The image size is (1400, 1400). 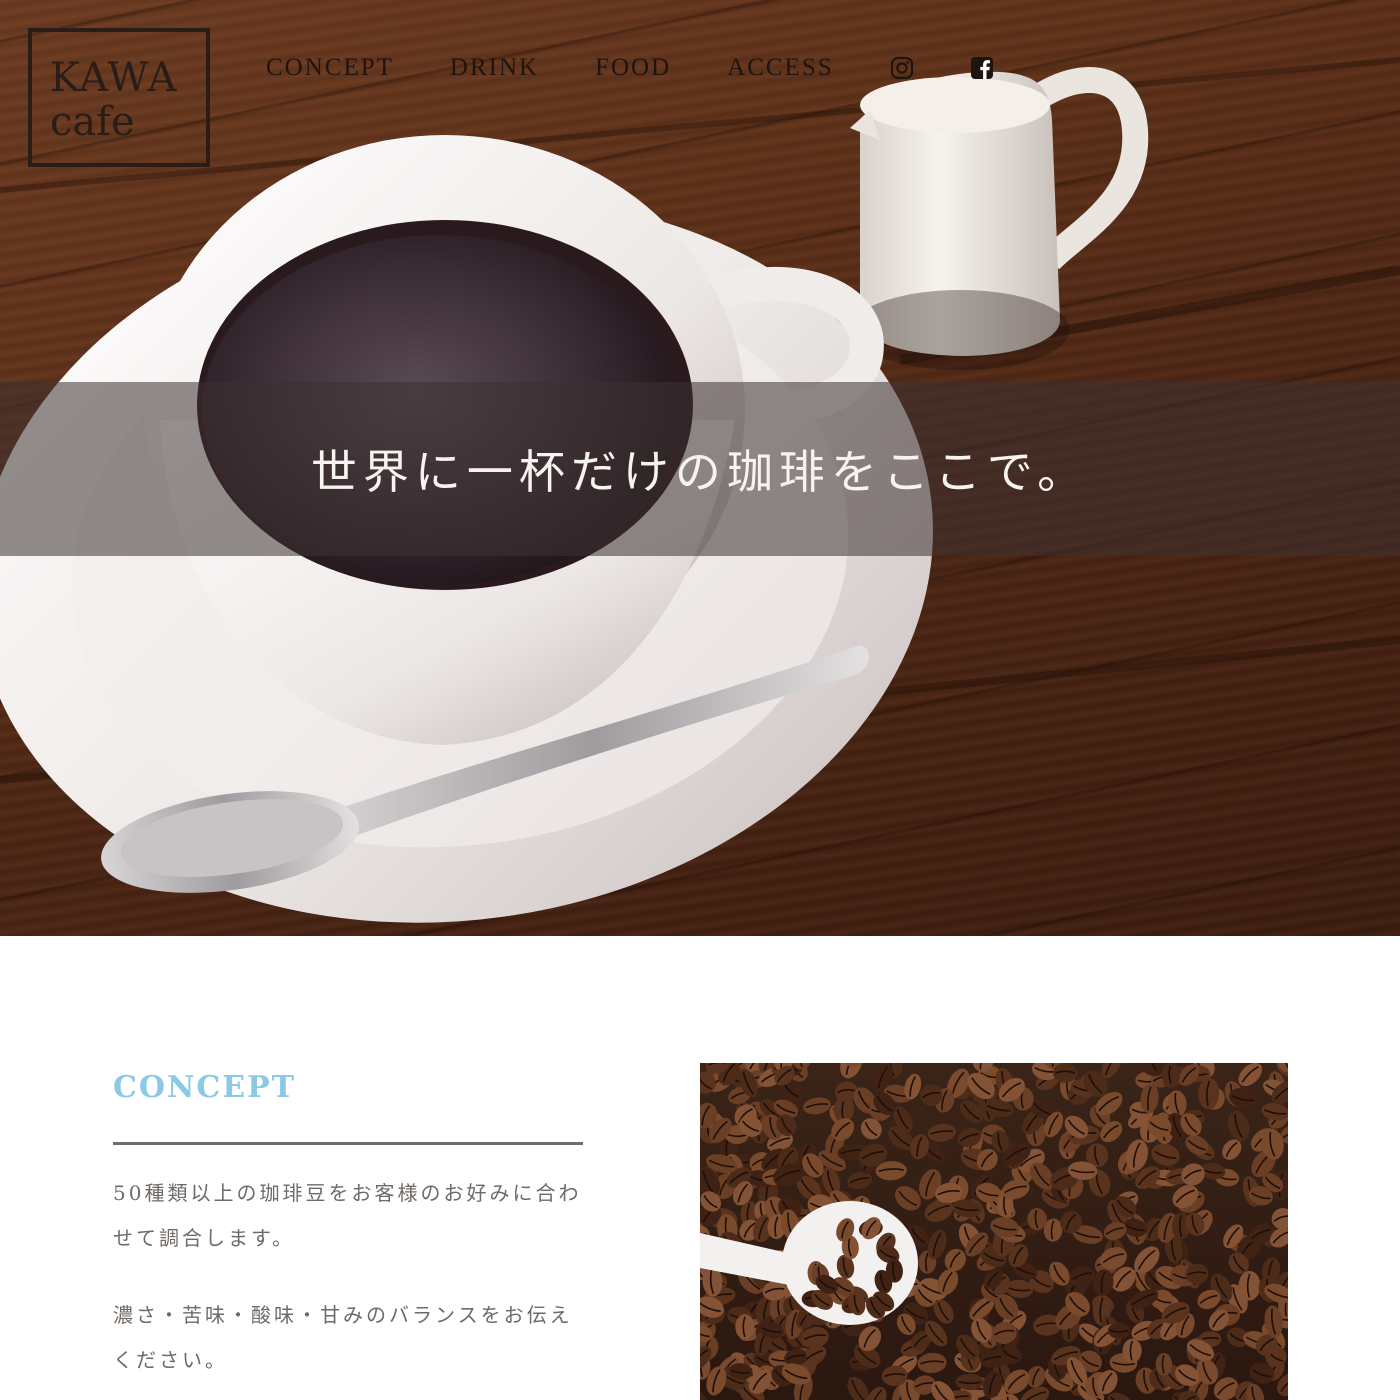 What do you see at coordinates (700, 472) in the screenshot?
I see `hero-headline: 世界に一杯だけの珈琲をここで。` at bounding box center [700, 472].